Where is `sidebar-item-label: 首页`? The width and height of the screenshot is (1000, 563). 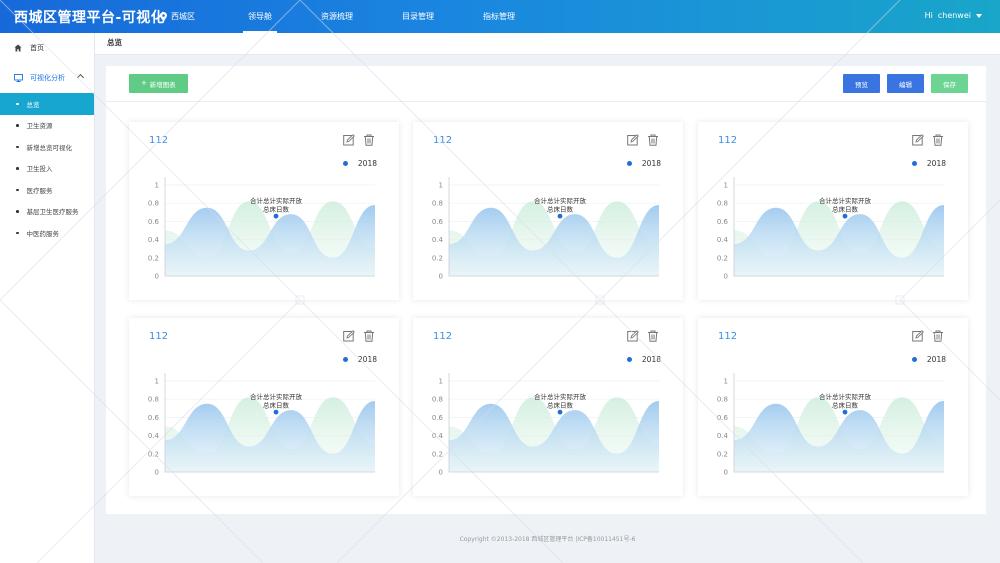 sidebar-item-label: 首页 is located at coordinates (37, 48).